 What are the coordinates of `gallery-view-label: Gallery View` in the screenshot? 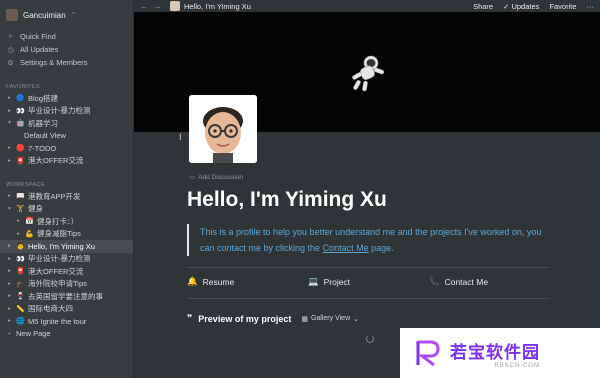 It's located at (330, 318).